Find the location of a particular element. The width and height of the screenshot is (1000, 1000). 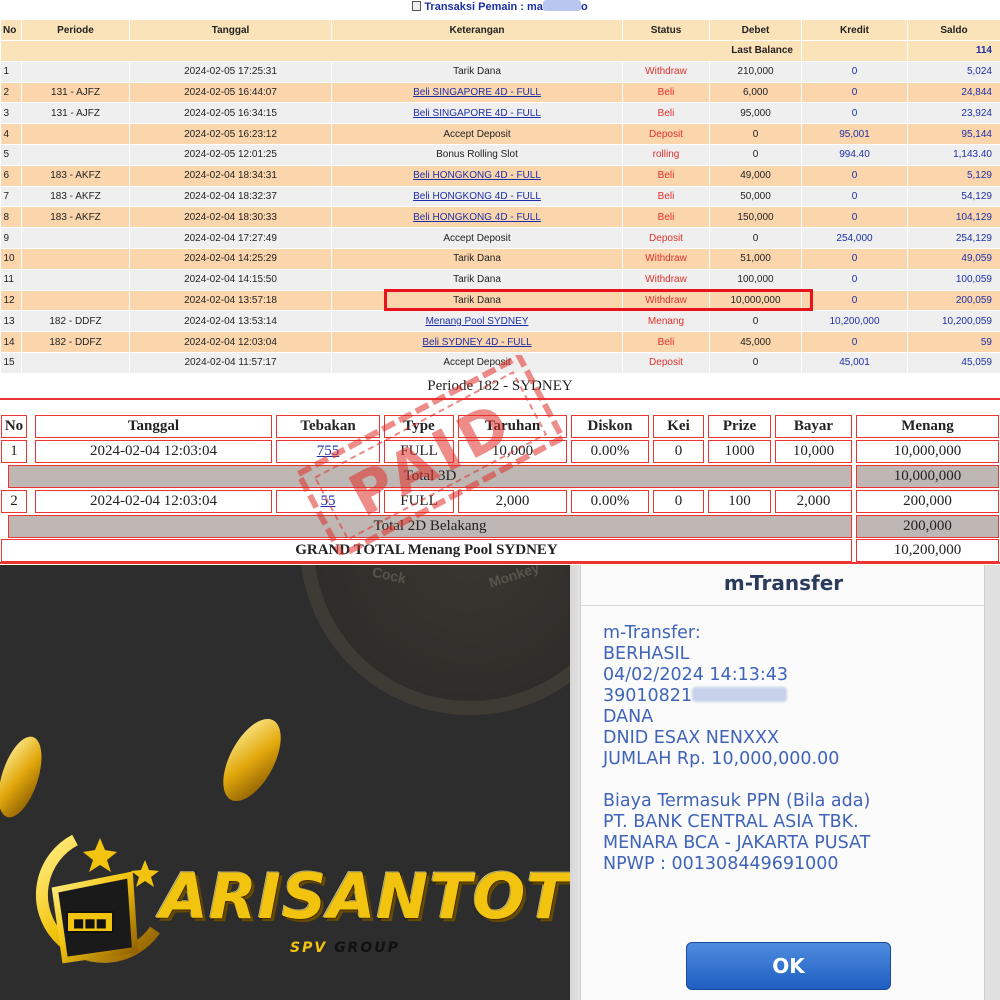

cell-tanggal: 2024-02-04 18:34:31 is located at coordinates (230, 176).